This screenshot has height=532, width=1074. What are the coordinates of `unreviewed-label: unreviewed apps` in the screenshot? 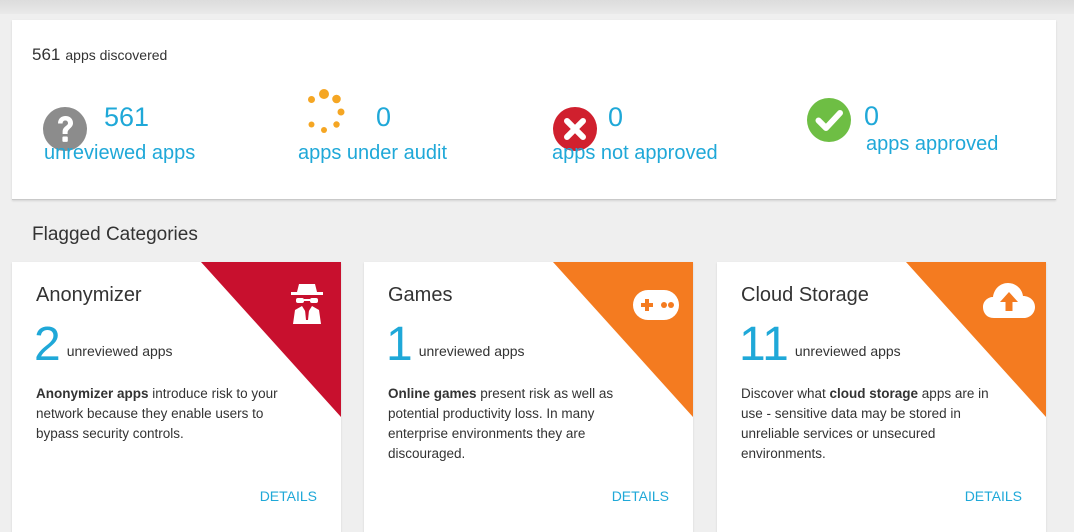 It's located at (120, 153).